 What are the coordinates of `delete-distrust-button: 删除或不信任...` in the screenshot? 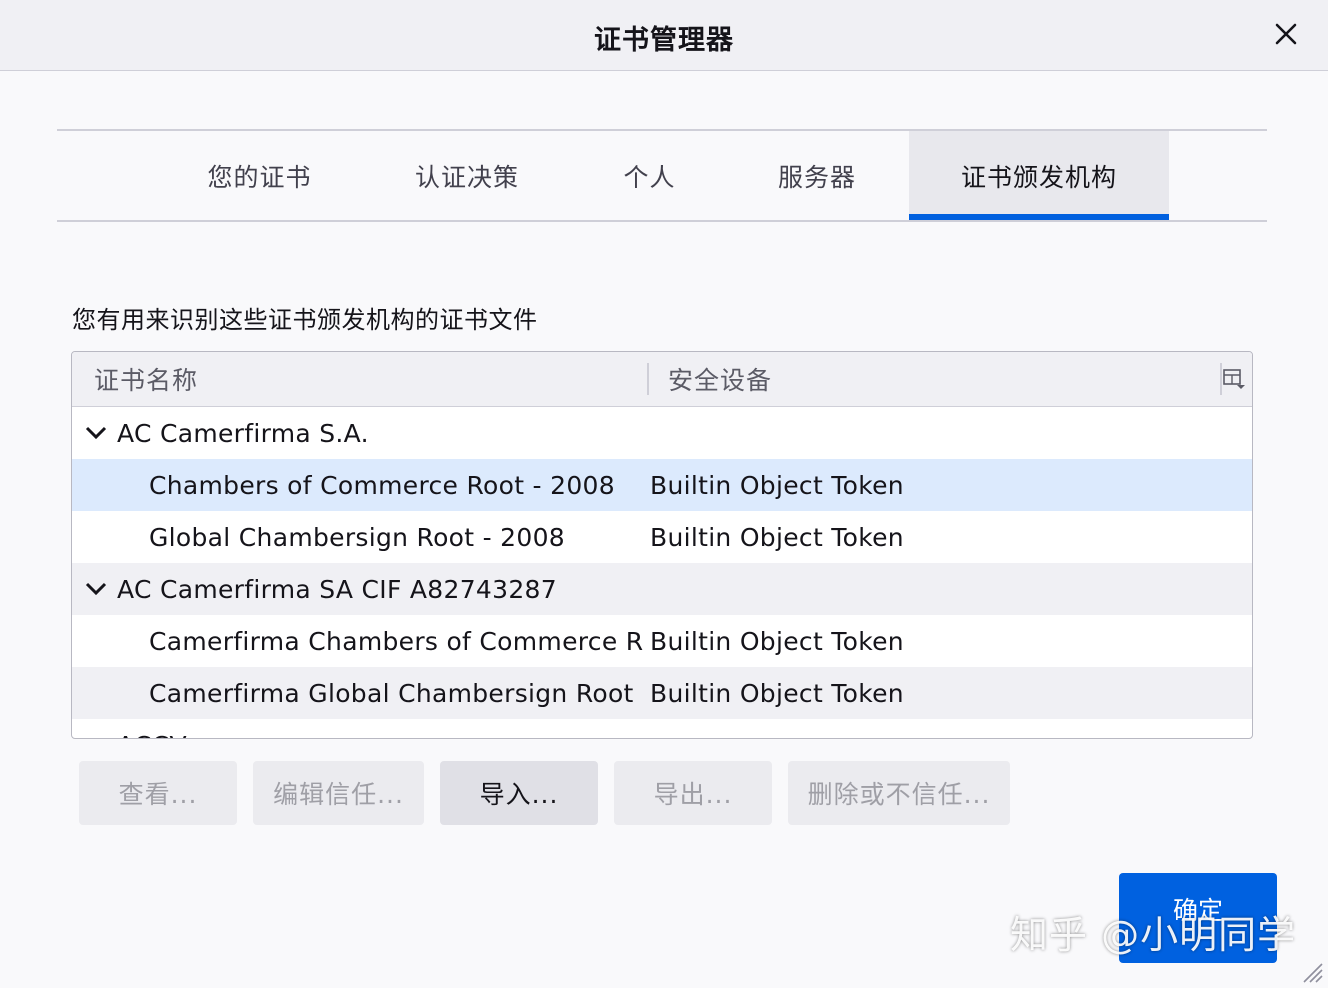 It's located at (899, 793).